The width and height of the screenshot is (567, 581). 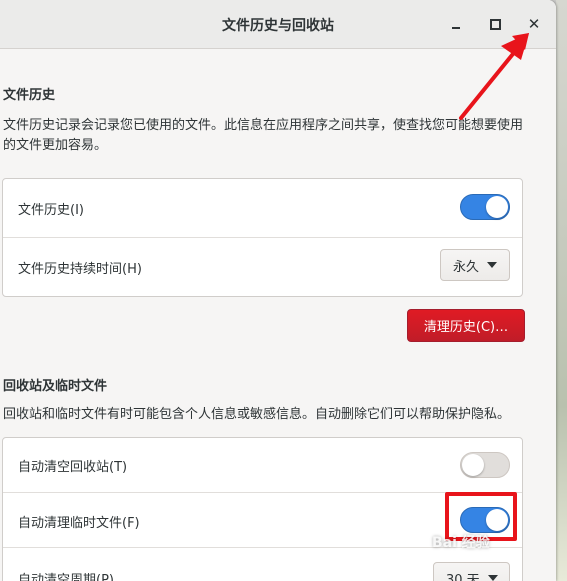 What do you see at coordinates (456, 28) in the screenshot?
I see `minimize-icon` at bounding box center [456, 28].